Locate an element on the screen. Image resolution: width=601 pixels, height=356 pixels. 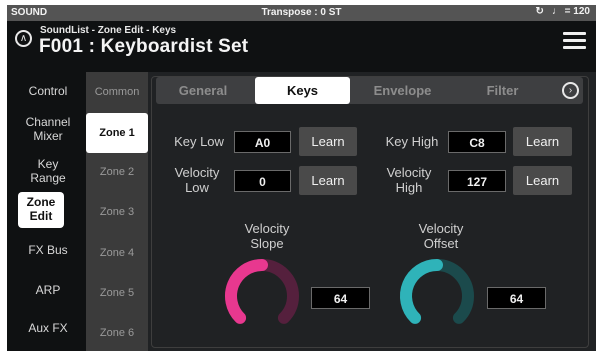
key-low-label: Key Low is located at coordinates (199, 141).